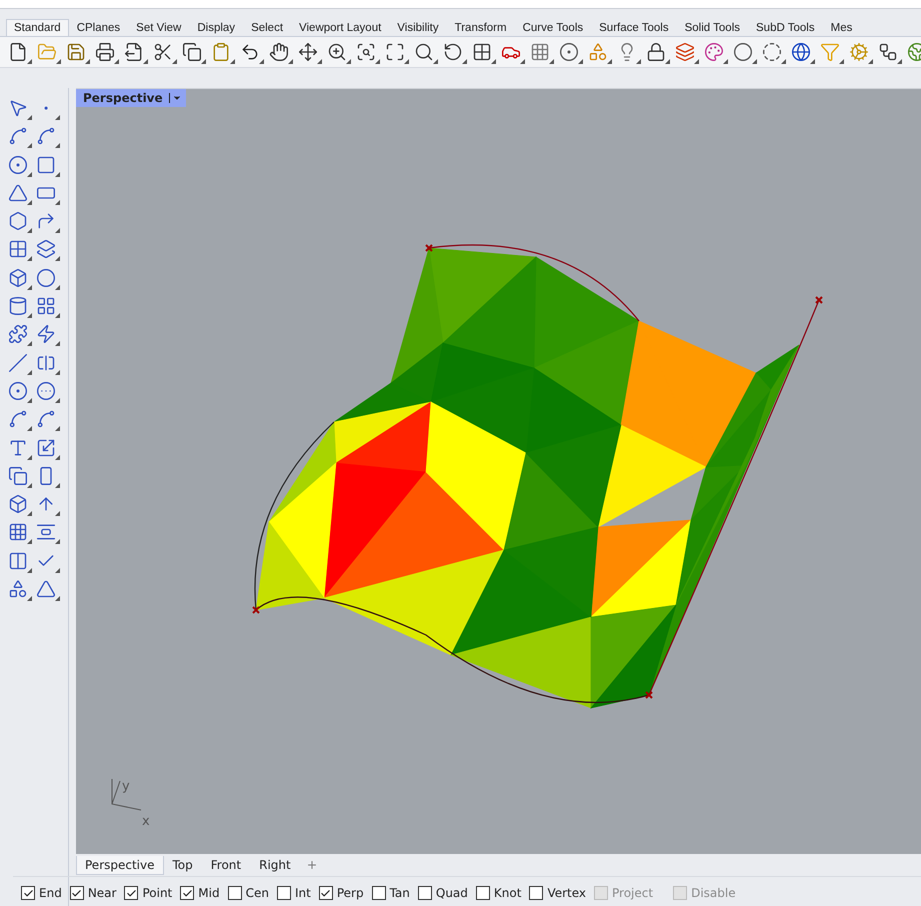  I want to click on osnap-checkbox: Near, so click(93, 893).